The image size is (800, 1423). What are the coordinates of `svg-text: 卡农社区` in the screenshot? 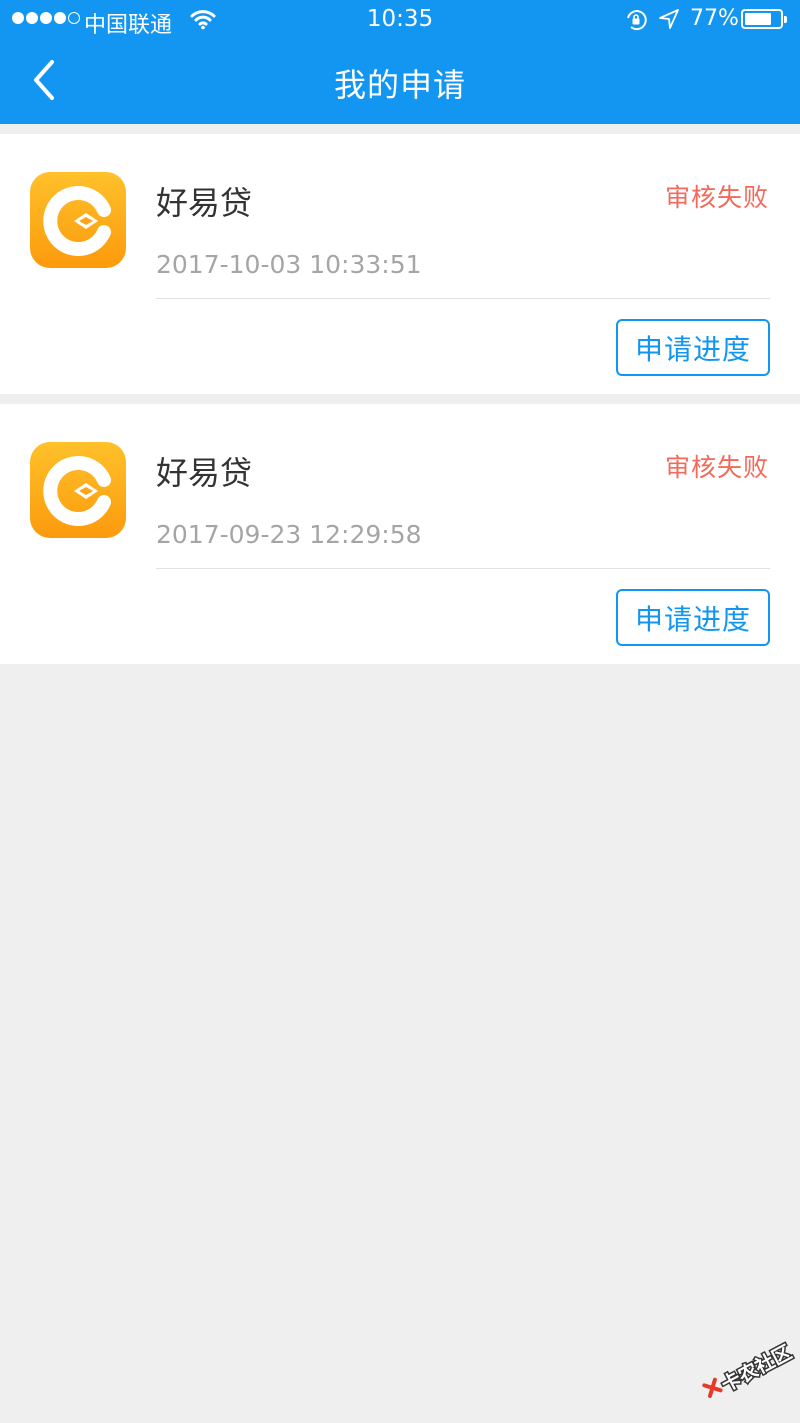 It's located at (757, 1368).